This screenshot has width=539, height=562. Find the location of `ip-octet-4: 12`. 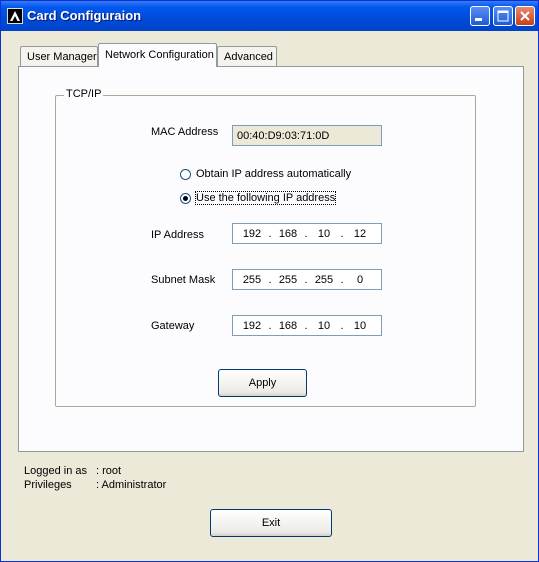

ip-octet-4: 12 is located at coordinates (360, 234).